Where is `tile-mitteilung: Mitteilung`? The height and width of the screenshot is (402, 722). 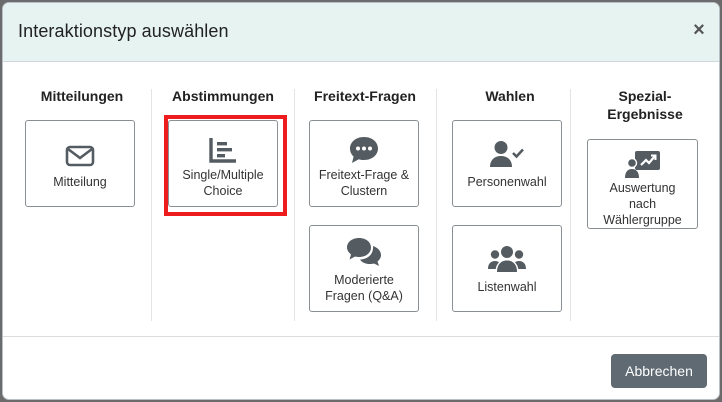
tile-mitteilung: Mitteilung is located at coordinates (80, 163).